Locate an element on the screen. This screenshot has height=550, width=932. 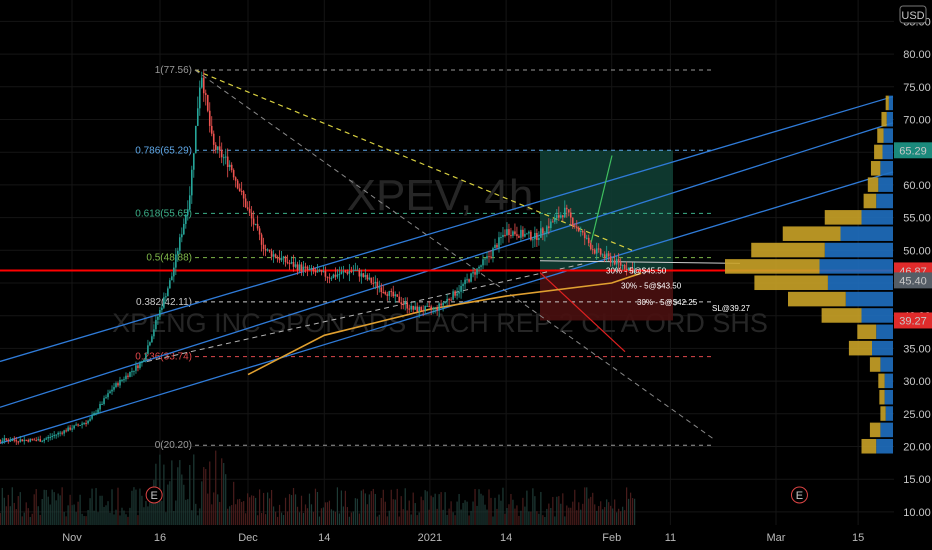
trade-note: 30% - 5@$42.25 is located at coordinates (667, 302).